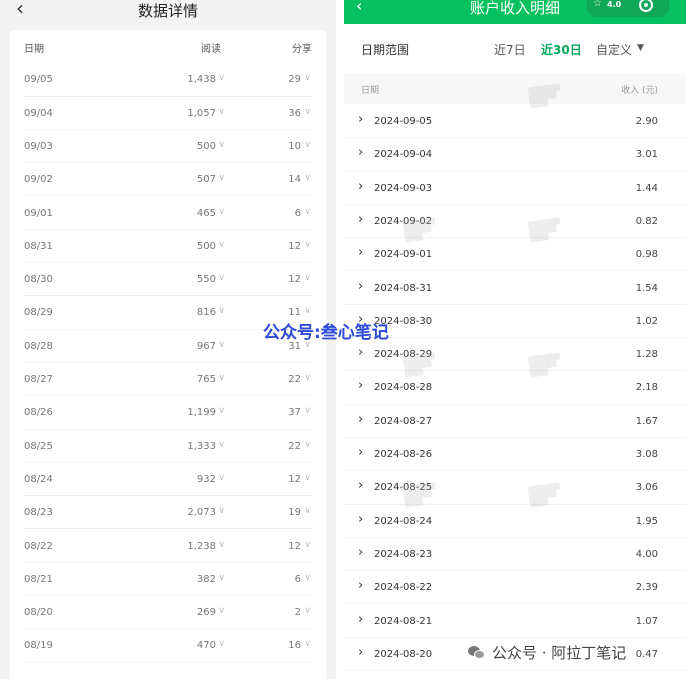  Describe the element at coordinates (640, 48) in the screenshot. I see `chevron-down-icon: ▼` at that location.